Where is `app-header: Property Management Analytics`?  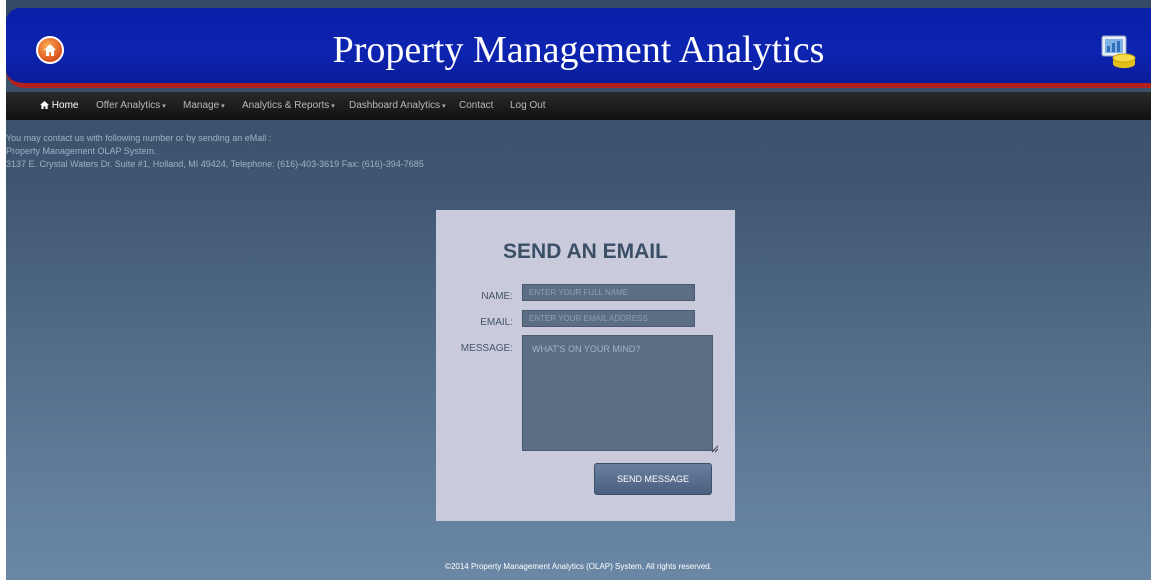 app-header: Property Management Analytics is located at coordinates (578, 48).